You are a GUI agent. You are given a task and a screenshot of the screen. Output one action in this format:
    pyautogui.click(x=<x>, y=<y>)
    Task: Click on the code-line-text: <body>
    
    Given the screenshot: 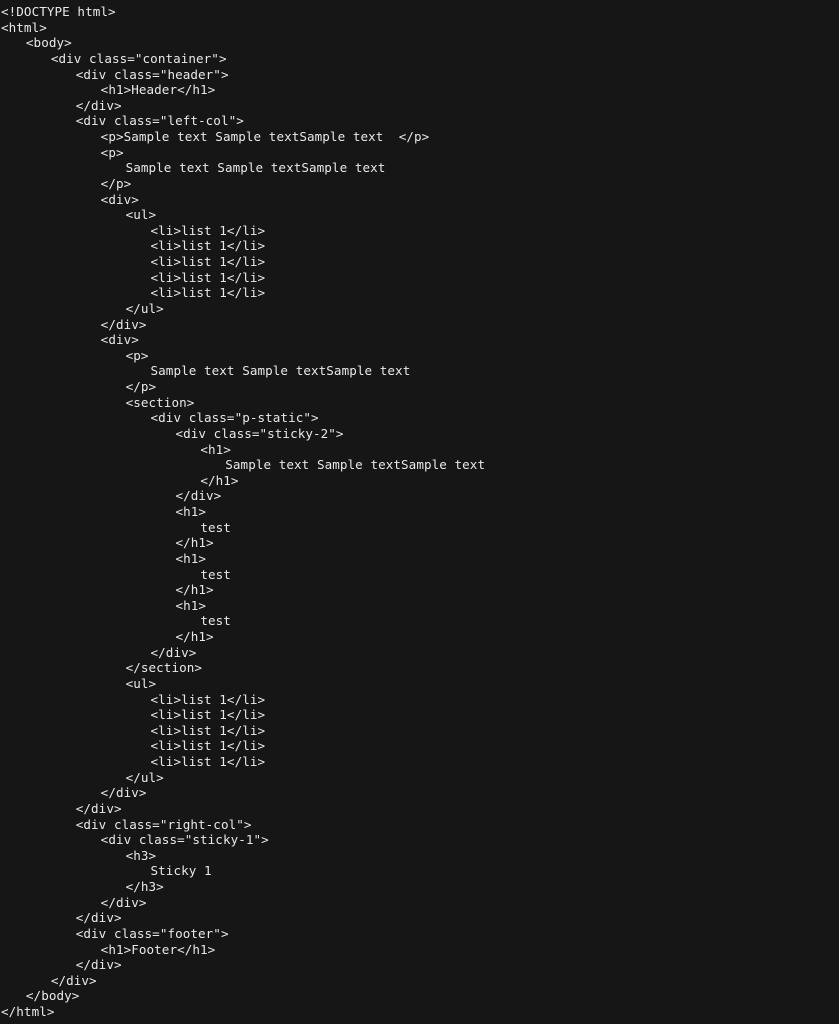 What is the action you would take?
    pyautogui.click(x=48, y=43)
    